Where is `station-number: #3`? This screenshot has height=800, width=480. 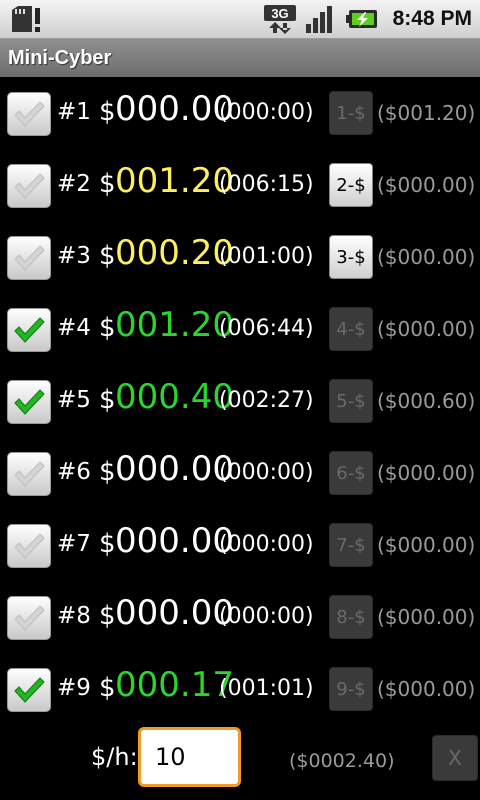 station-number: #3 is located at coordinates (74, 256).